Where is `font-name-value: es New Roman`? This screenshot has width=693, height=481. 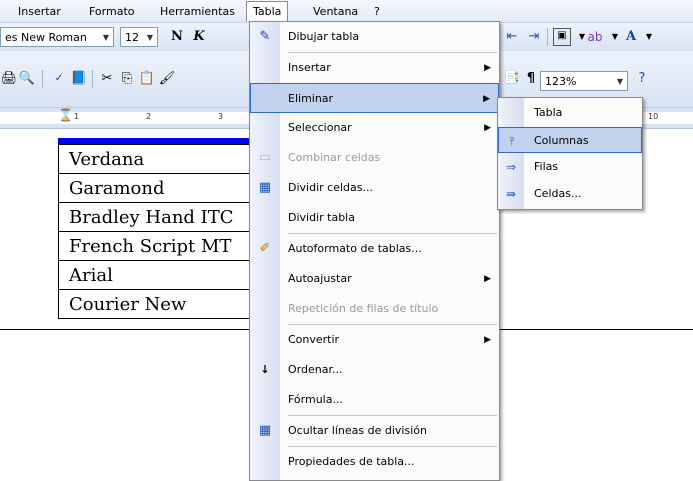 font-name-value: es New Roman is located at coordinates (46, 37).